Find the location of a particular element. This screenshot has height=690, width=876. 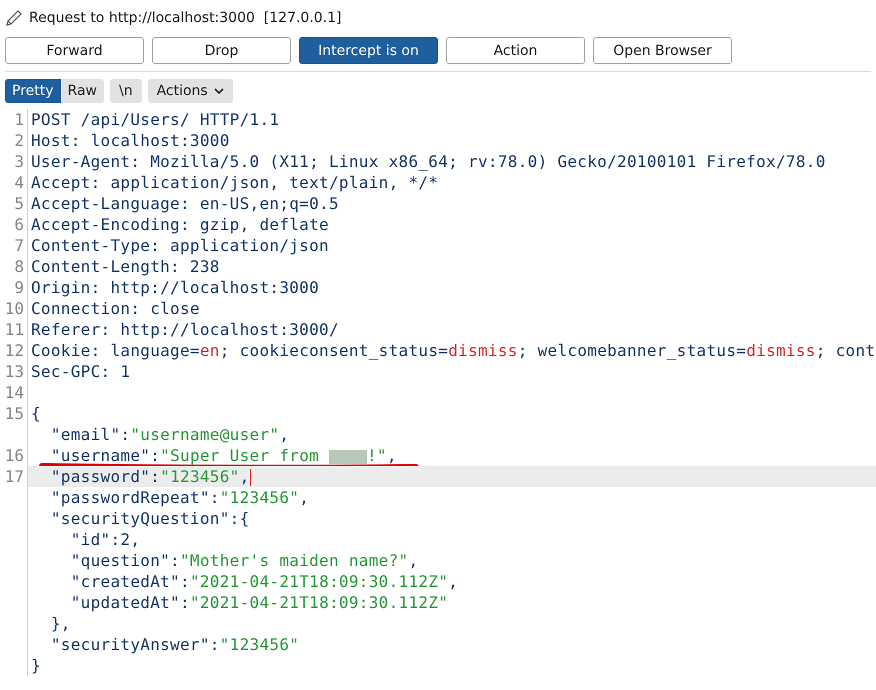

line-number: 12 is located at coordinates (14, 350).